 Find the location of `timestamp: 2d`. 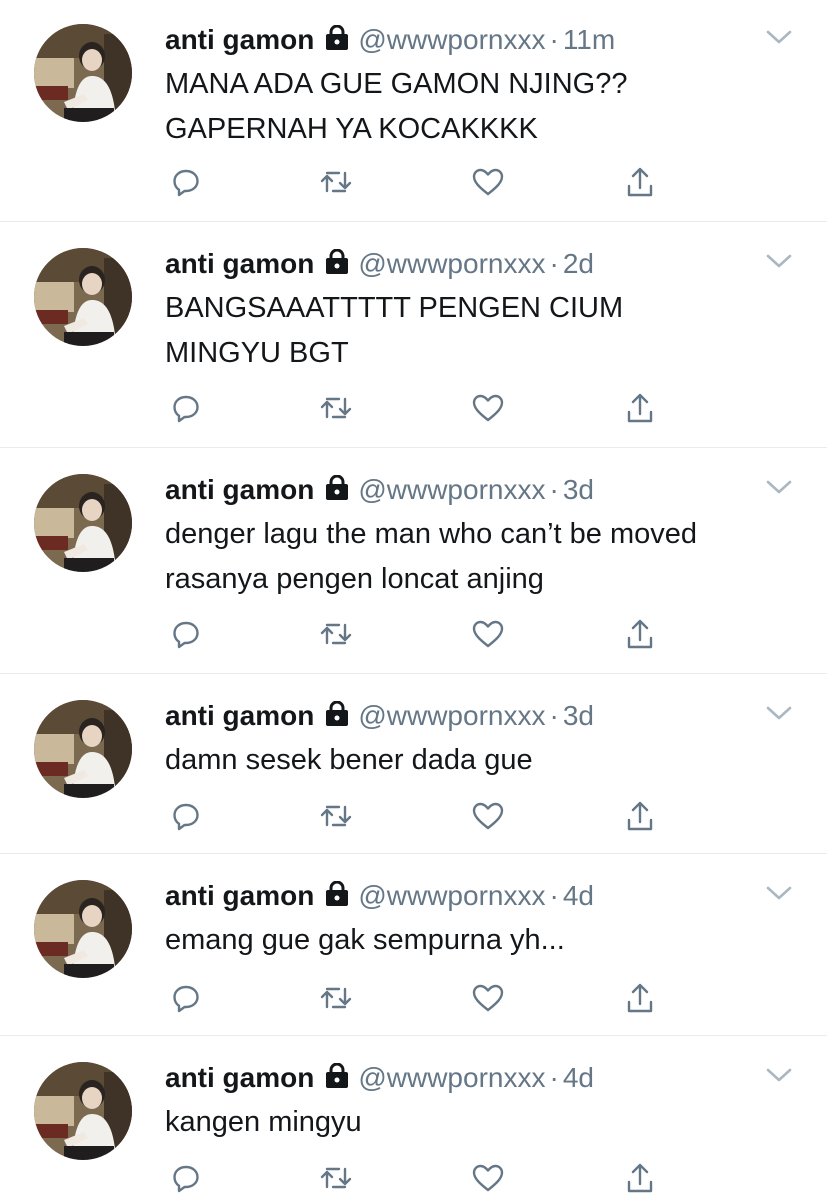

timestamp: 2d is located at coordinates (578, 264).